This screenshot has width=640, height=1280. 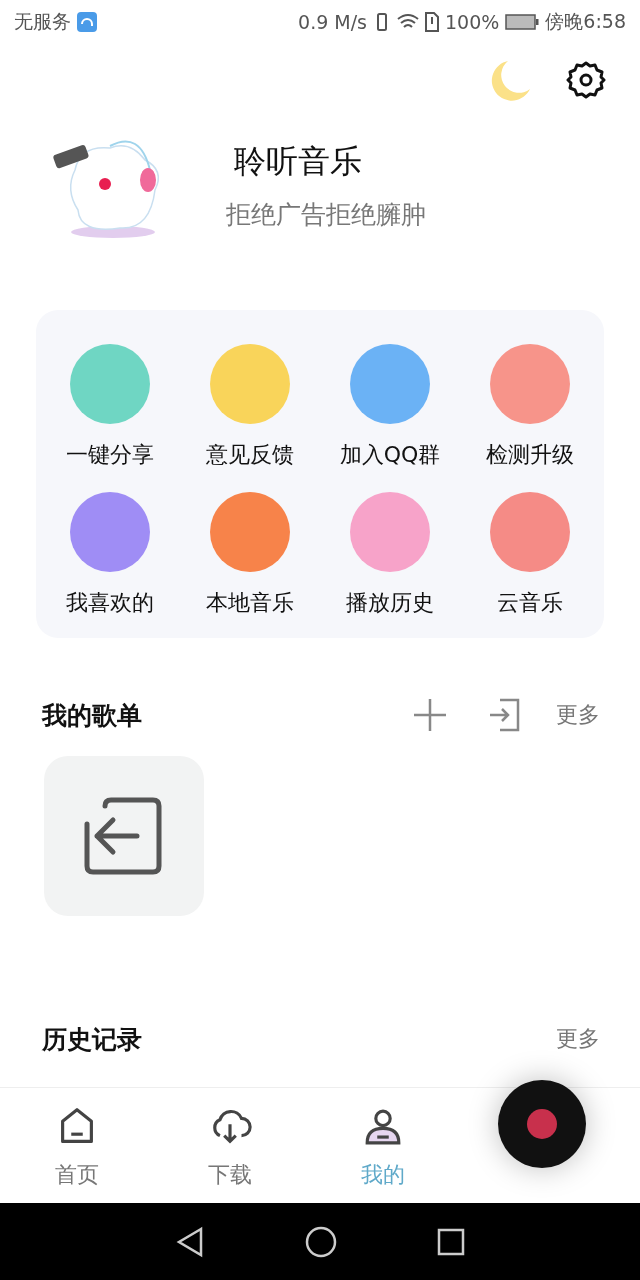 I want to click on battery-icon, so click(x=522, y=22).